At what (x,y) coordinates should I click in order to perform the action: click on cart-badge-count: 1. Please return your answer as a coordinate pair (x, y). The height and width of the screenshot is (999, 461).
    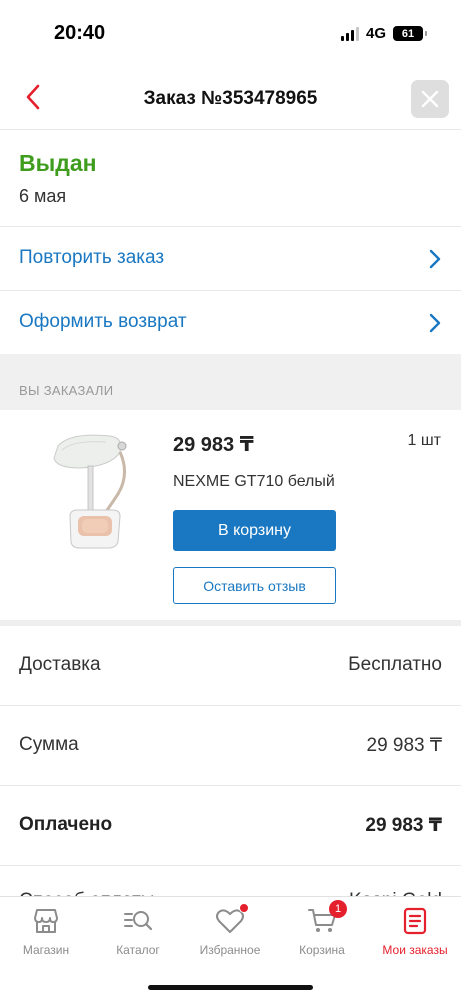
    Looking at the image, I should click on (338, 909).